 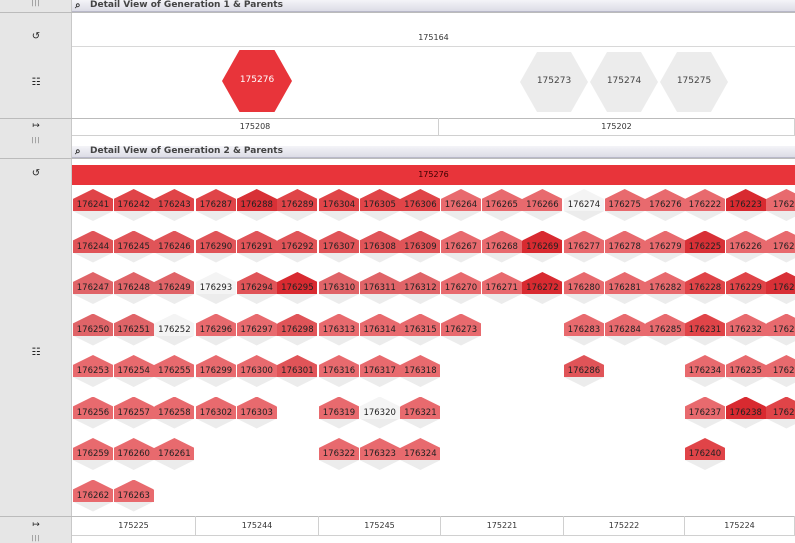 I want to click on child-node: 176240, so click(x=705, y=454).